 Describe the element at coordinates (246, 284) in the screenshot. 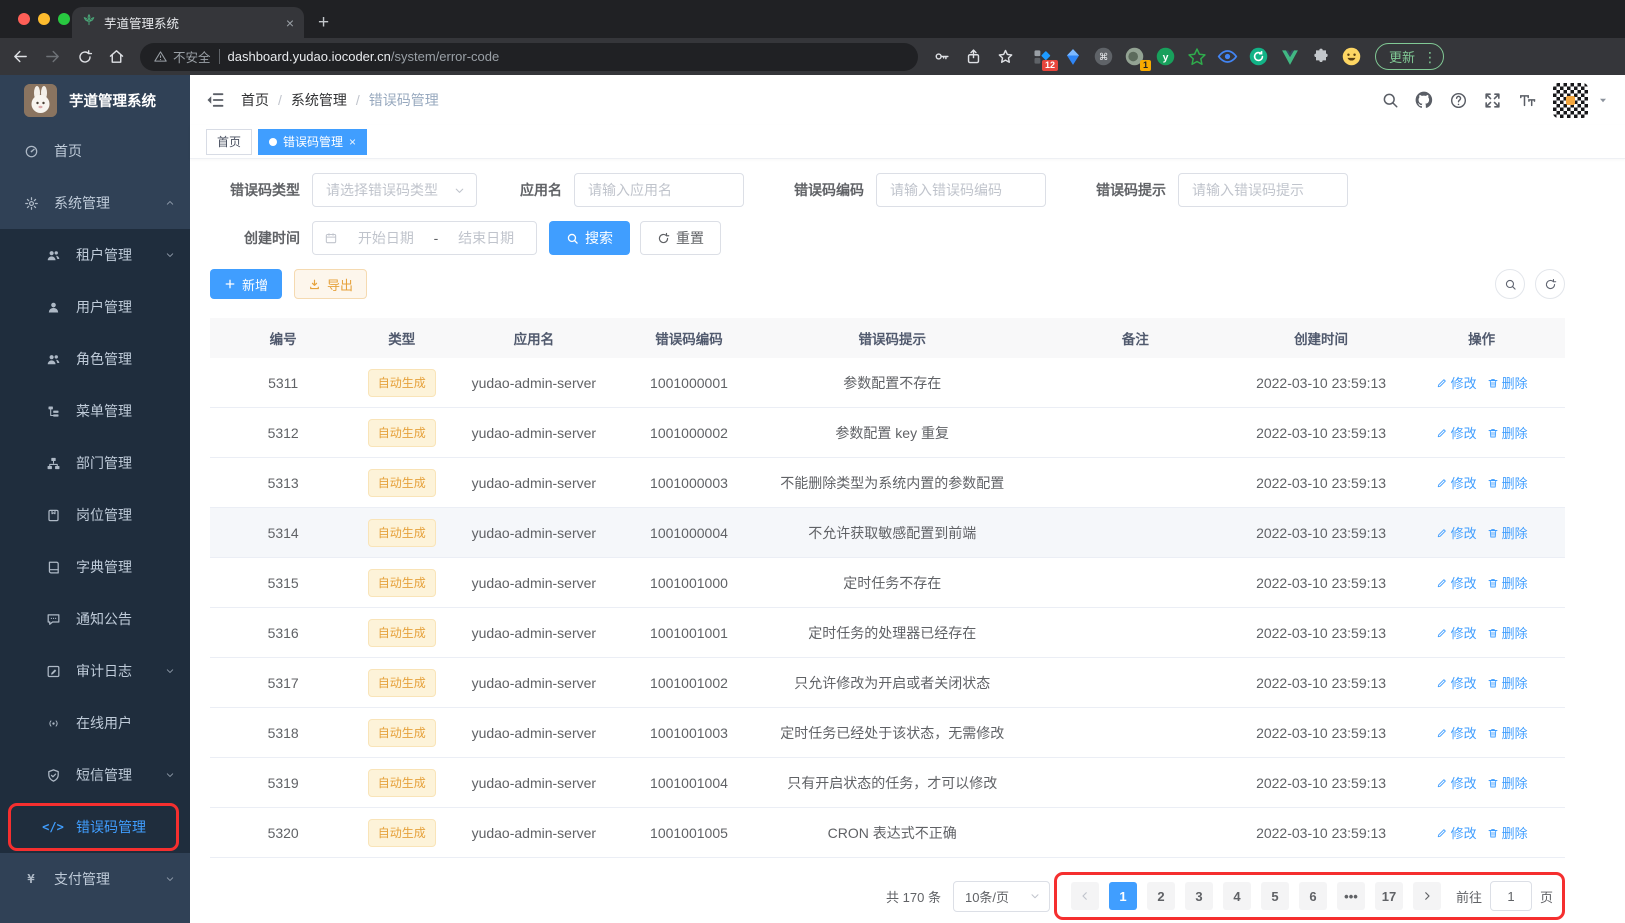

I see `add-button: 新增` at that location.